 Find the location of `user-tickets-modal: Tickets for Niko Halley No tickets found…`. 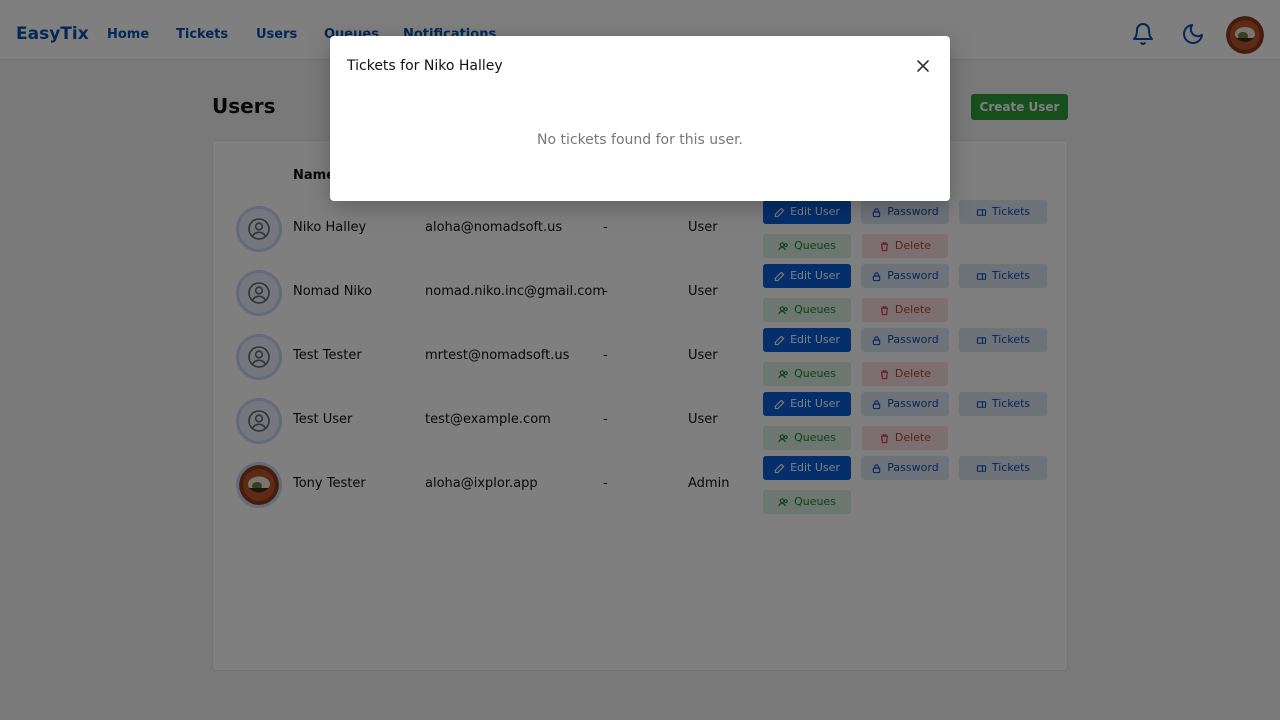

user-tickets-modal: Tickets for Niko Halley No tickets found… is located at coordinates (640, 118).